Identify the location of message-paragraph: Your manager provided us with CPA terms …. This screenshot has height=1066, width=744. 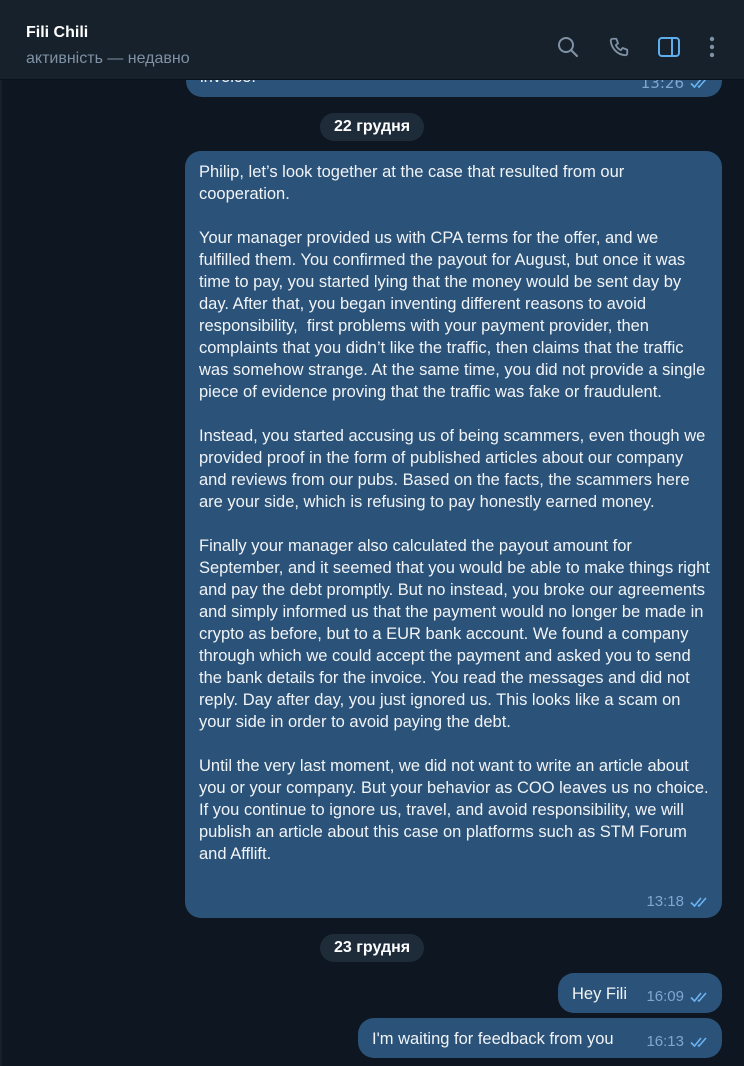
(454, 315).